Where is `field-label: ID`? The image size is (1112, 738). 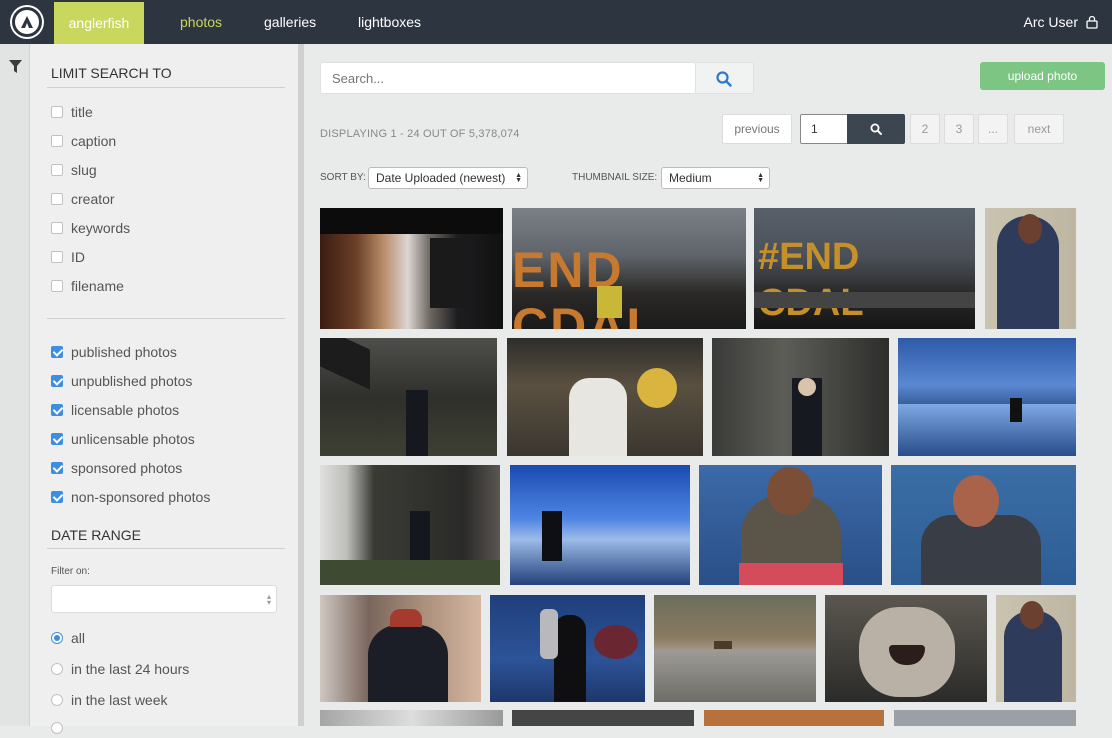
field-label: ID is located at coordinates (78, 257).